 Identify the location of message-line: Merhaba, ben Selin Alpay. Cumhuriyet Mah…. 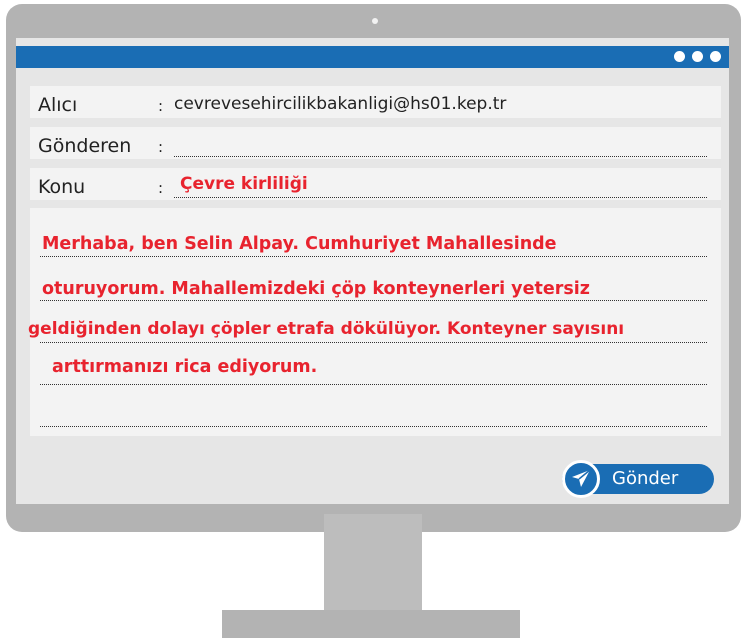
(299, 244).